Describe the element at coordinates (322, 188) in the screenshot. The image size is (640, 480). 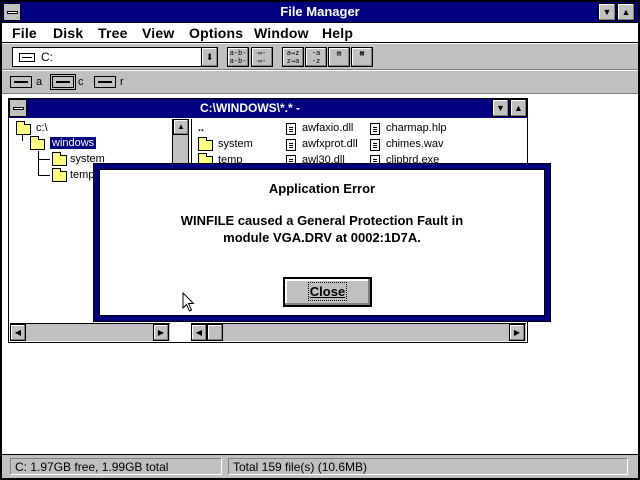
I see `dialog-title: Application Error` at that location.